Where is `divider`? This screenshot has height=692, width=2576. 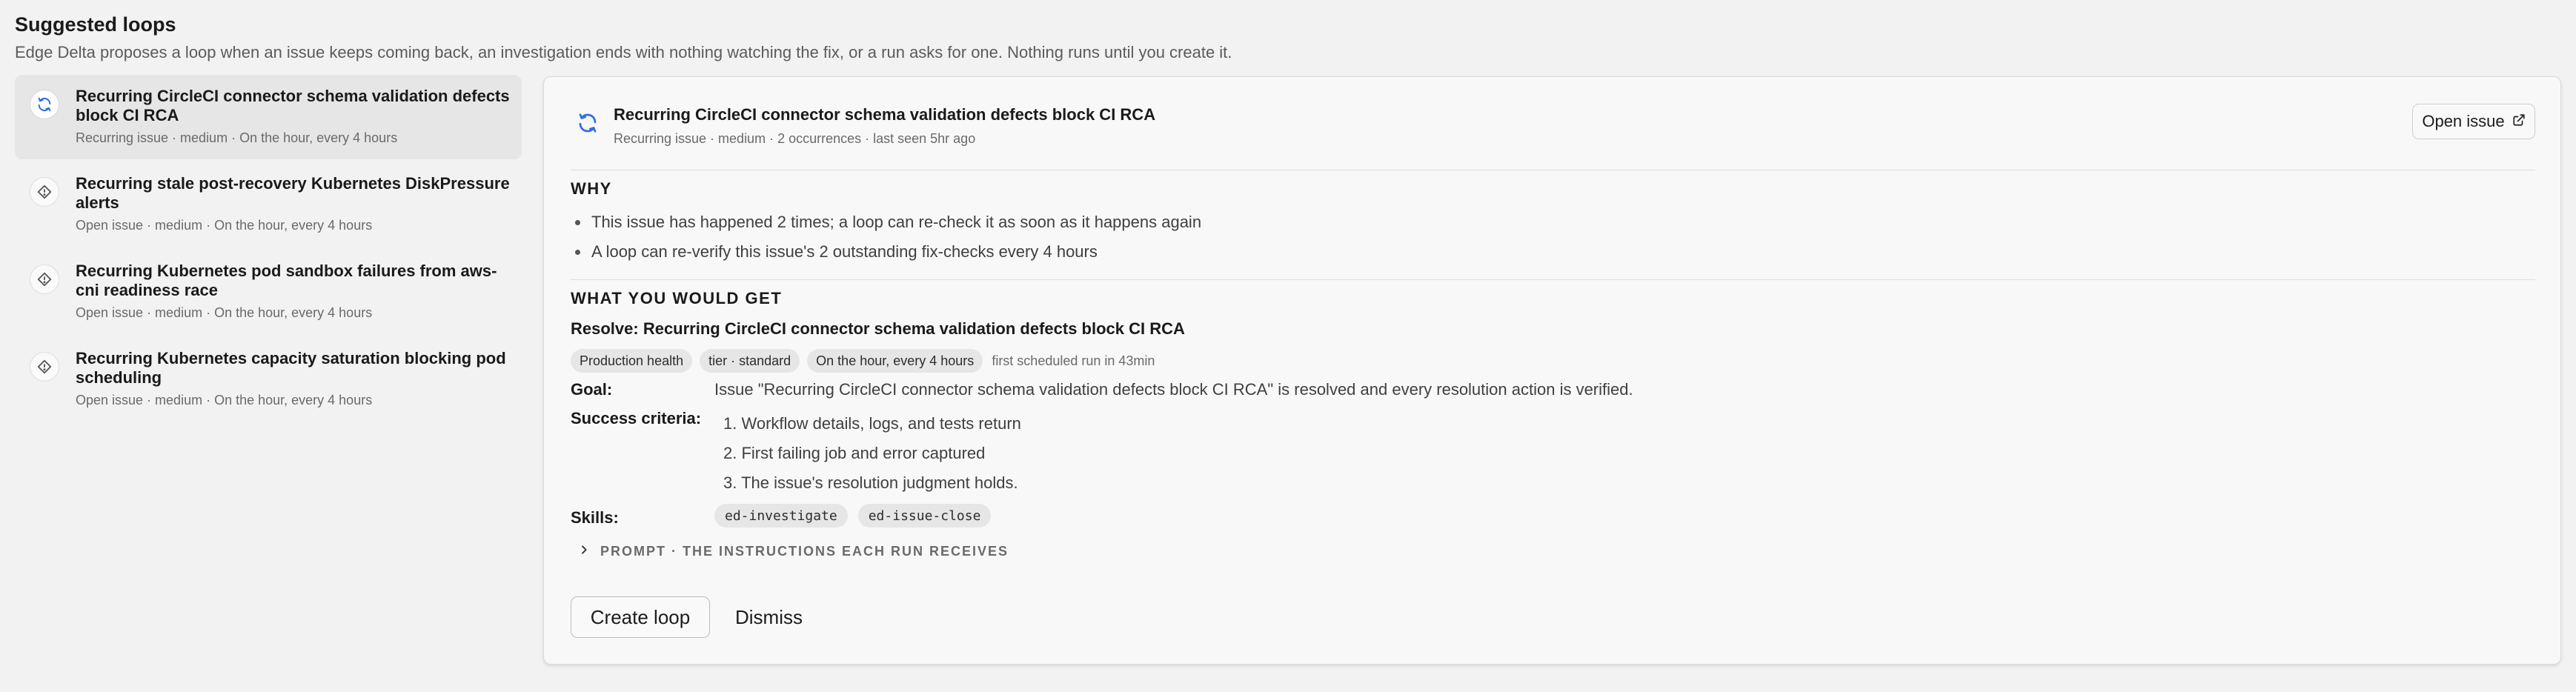 divider is located at coordinates (1553, 279).